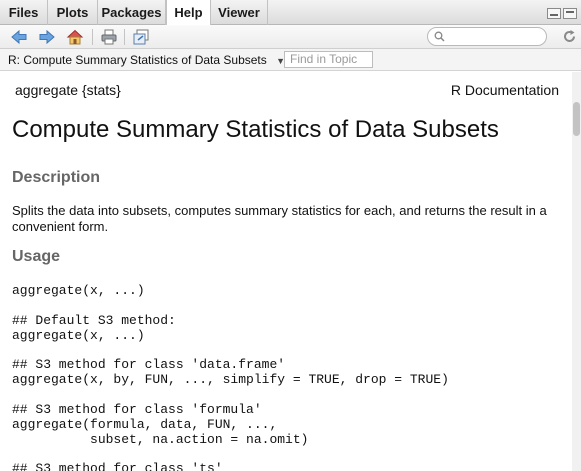 The width and height of the screenshot is (581, 471). Describe the element at coordinates (188, 13) in the screenshot. I see `tab-help: Help` at that location.